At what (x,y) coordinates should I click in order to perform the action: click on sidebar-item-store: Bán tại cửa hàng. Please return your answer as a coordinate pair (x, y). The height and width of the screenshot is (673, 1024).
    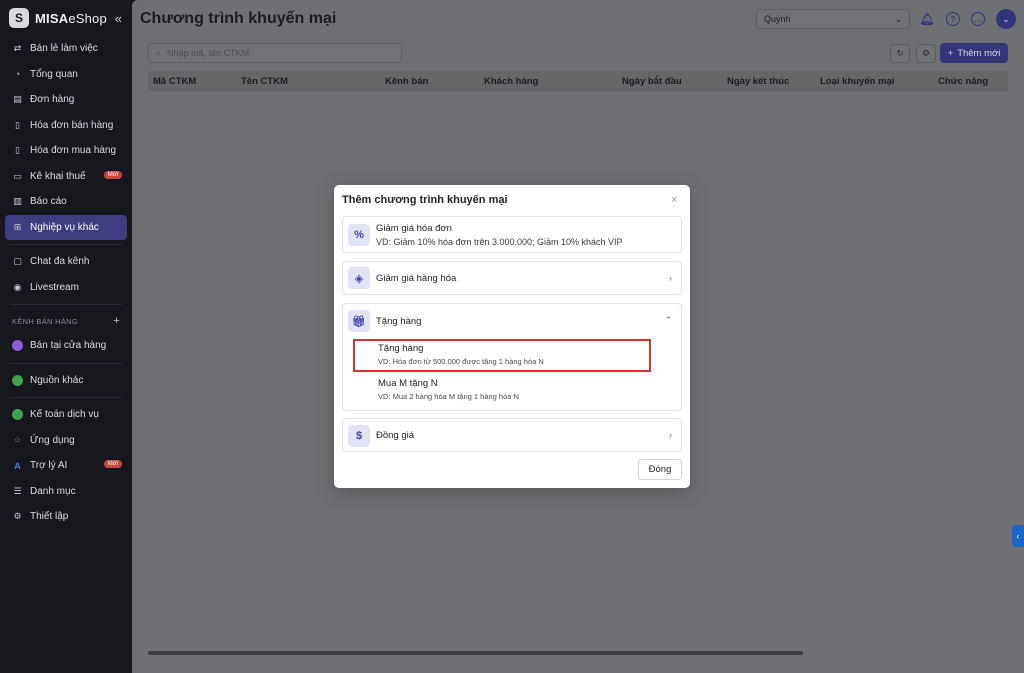
    Looking at the image, I should click on (66, 346).